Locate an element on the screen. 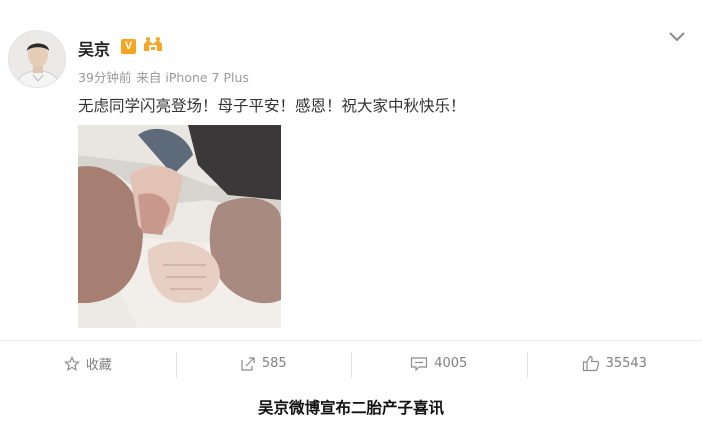 The width and height of the screenshot is (702, 425). baby-hands-photo is located at coordinates (179, 226).